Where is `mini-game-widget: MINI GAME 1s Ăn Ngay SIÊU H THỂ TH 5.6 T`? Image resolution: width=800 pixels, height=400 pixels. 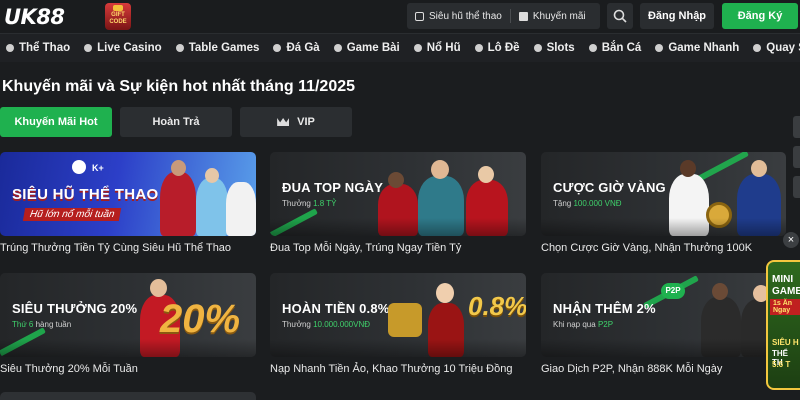
mini-game-widget: MINI GAME 1s Ăn Ngay SIÊU H THỂ TH 5.6 T is located at coordinates (780, 326).